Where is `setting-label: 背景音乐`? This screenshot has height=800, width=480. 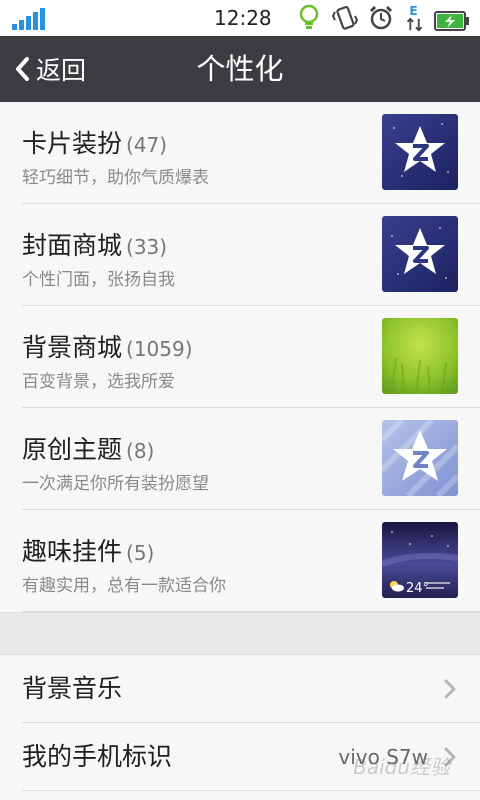
setting-label: 背景音乐 is located at coordinates (72, 688).